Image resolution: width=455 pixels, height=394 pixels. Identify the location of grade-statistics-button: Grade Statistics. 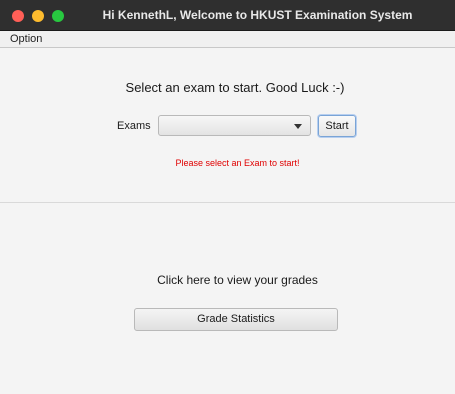
(236, 319).